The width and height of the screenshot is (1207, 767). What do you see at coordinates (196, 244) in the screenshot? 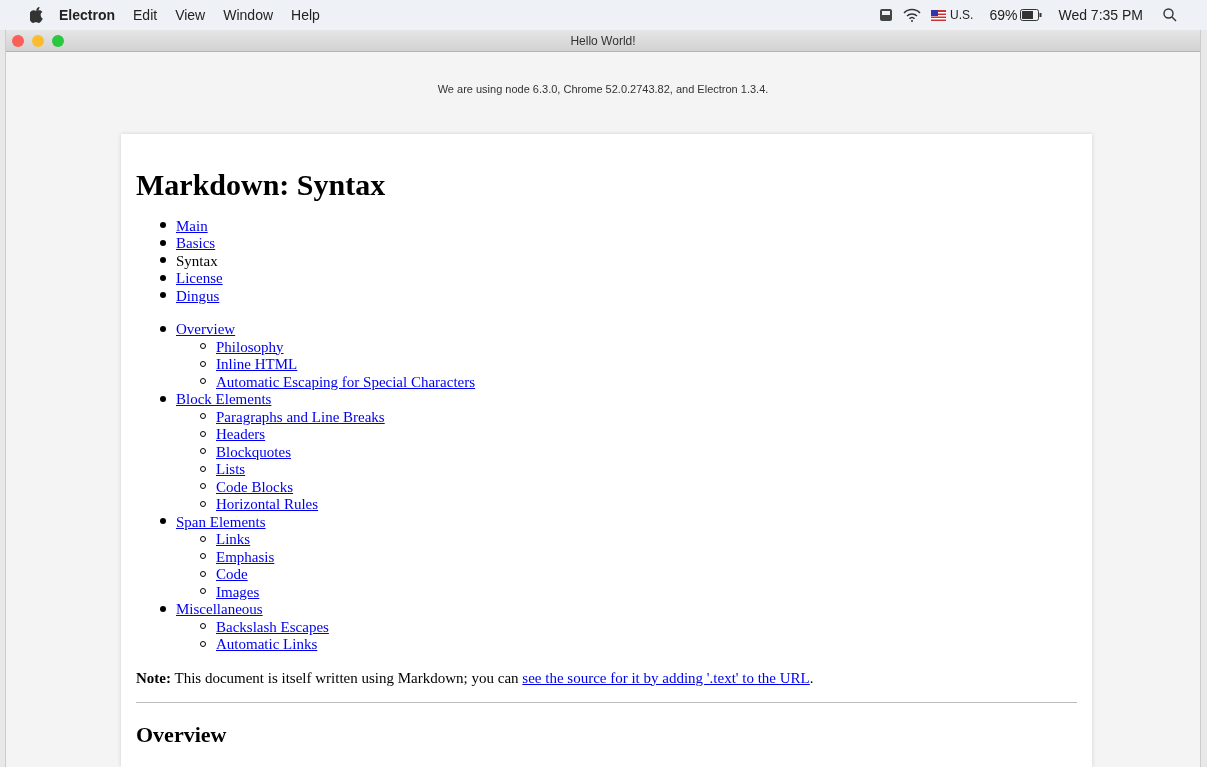
I see `nav-link: Basics` at bounding box center [196, 244].